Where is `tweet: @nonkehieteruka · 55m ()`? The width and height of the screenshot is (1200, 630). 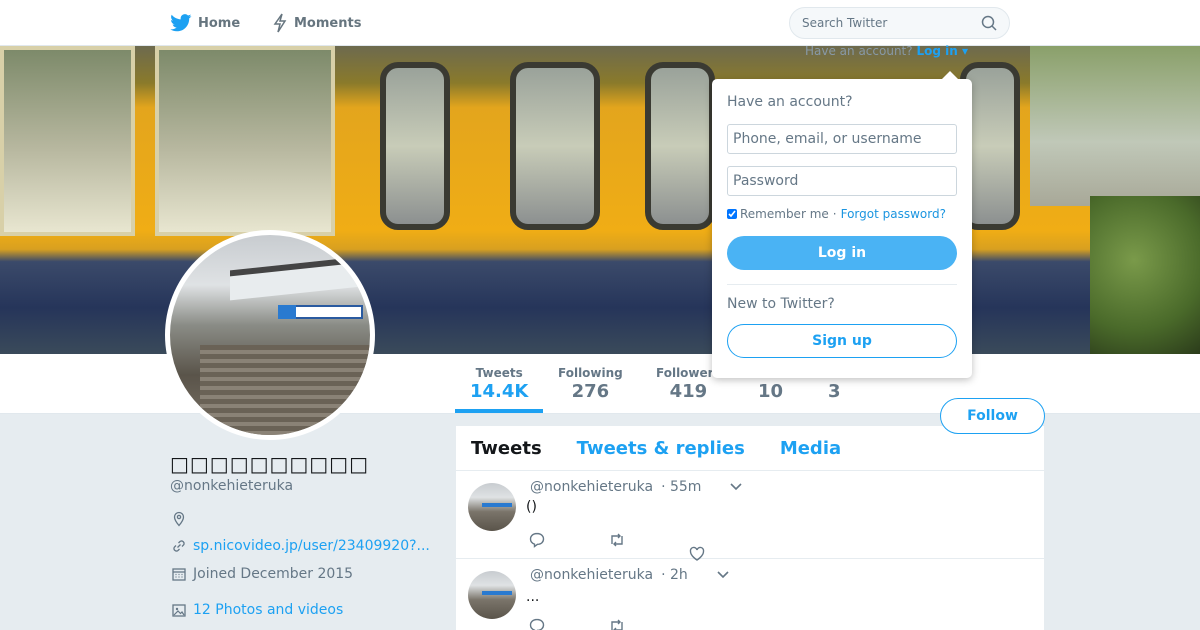 tweet: @nonkehieteruka · 55m () is located at coordinates (750, 516).